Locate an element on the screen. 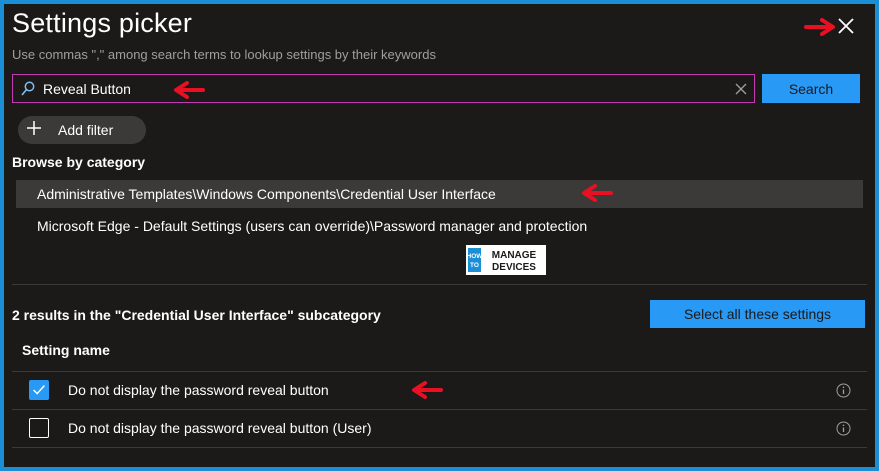  column-header-setting-name: Setting name is located at coordinates (66, 350).